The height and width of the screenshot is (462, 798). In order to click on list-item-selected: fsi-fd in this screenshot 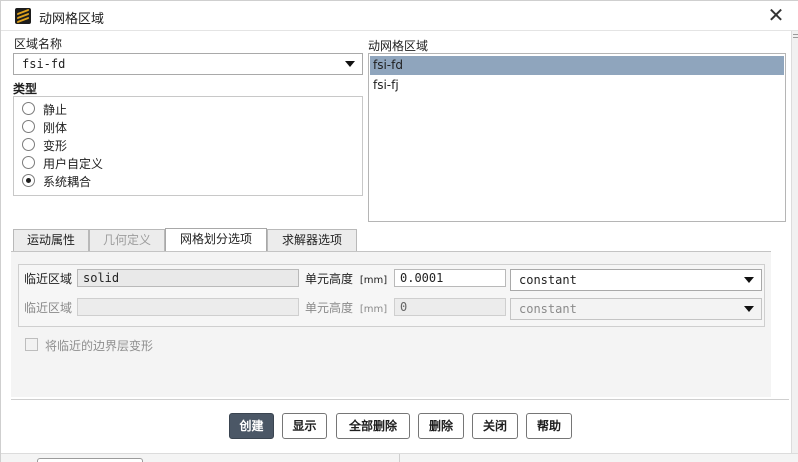, I will do `click(577, 65)`.